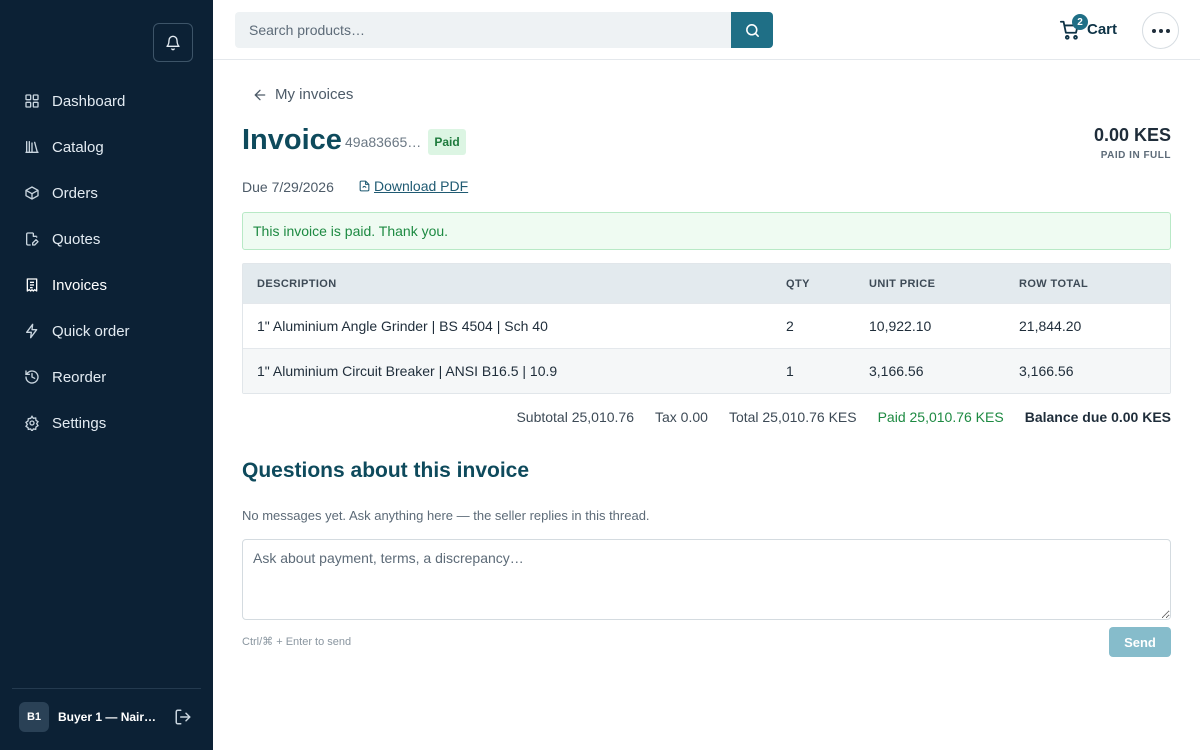  I want to click on status-badge: Paid, so click(447, 142).